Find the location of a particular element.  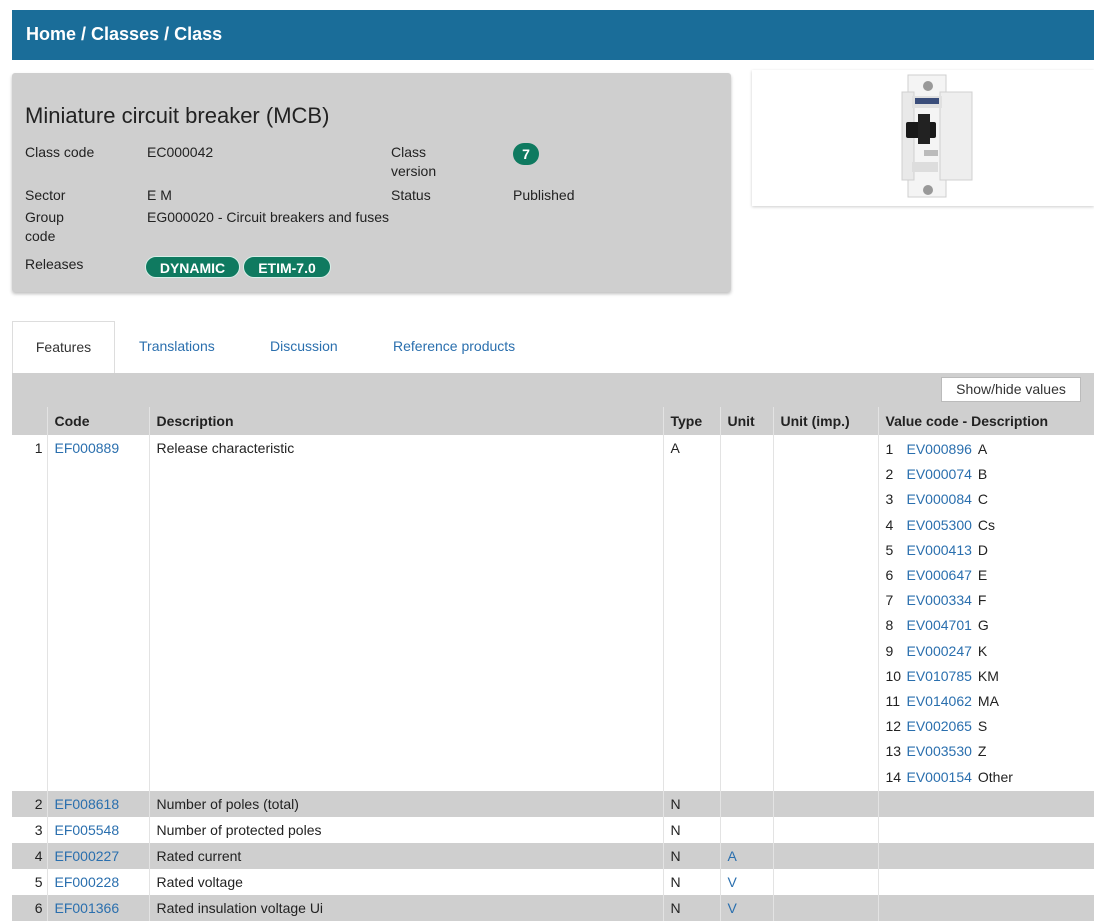

value-code-link: EV000896 is located at coordinates (939, 449).